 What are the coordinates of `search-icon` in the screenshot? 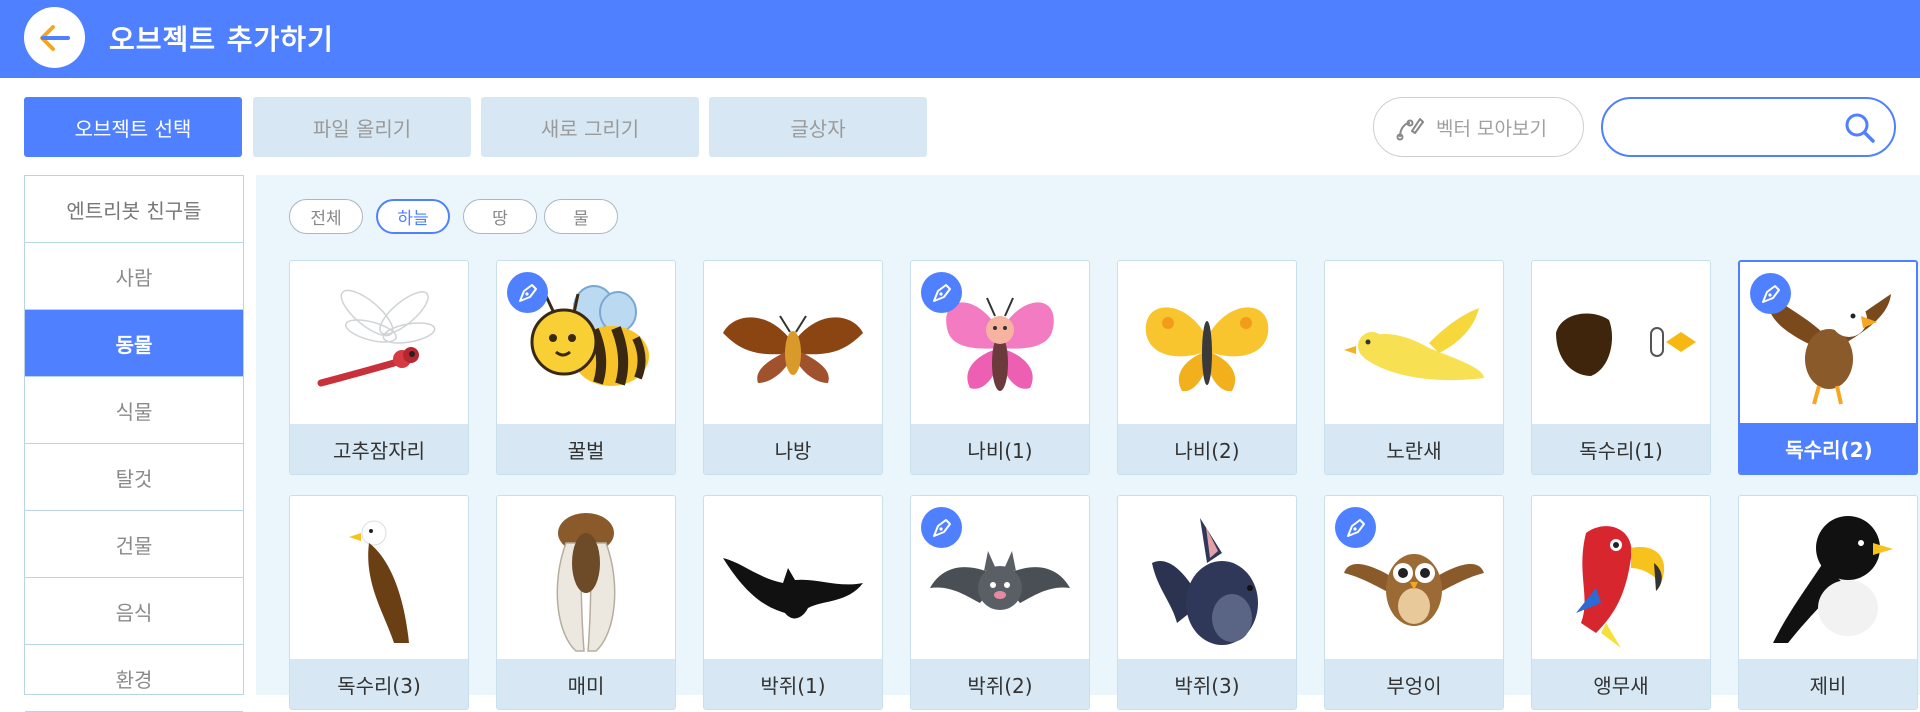 It's located at (1860, 128).